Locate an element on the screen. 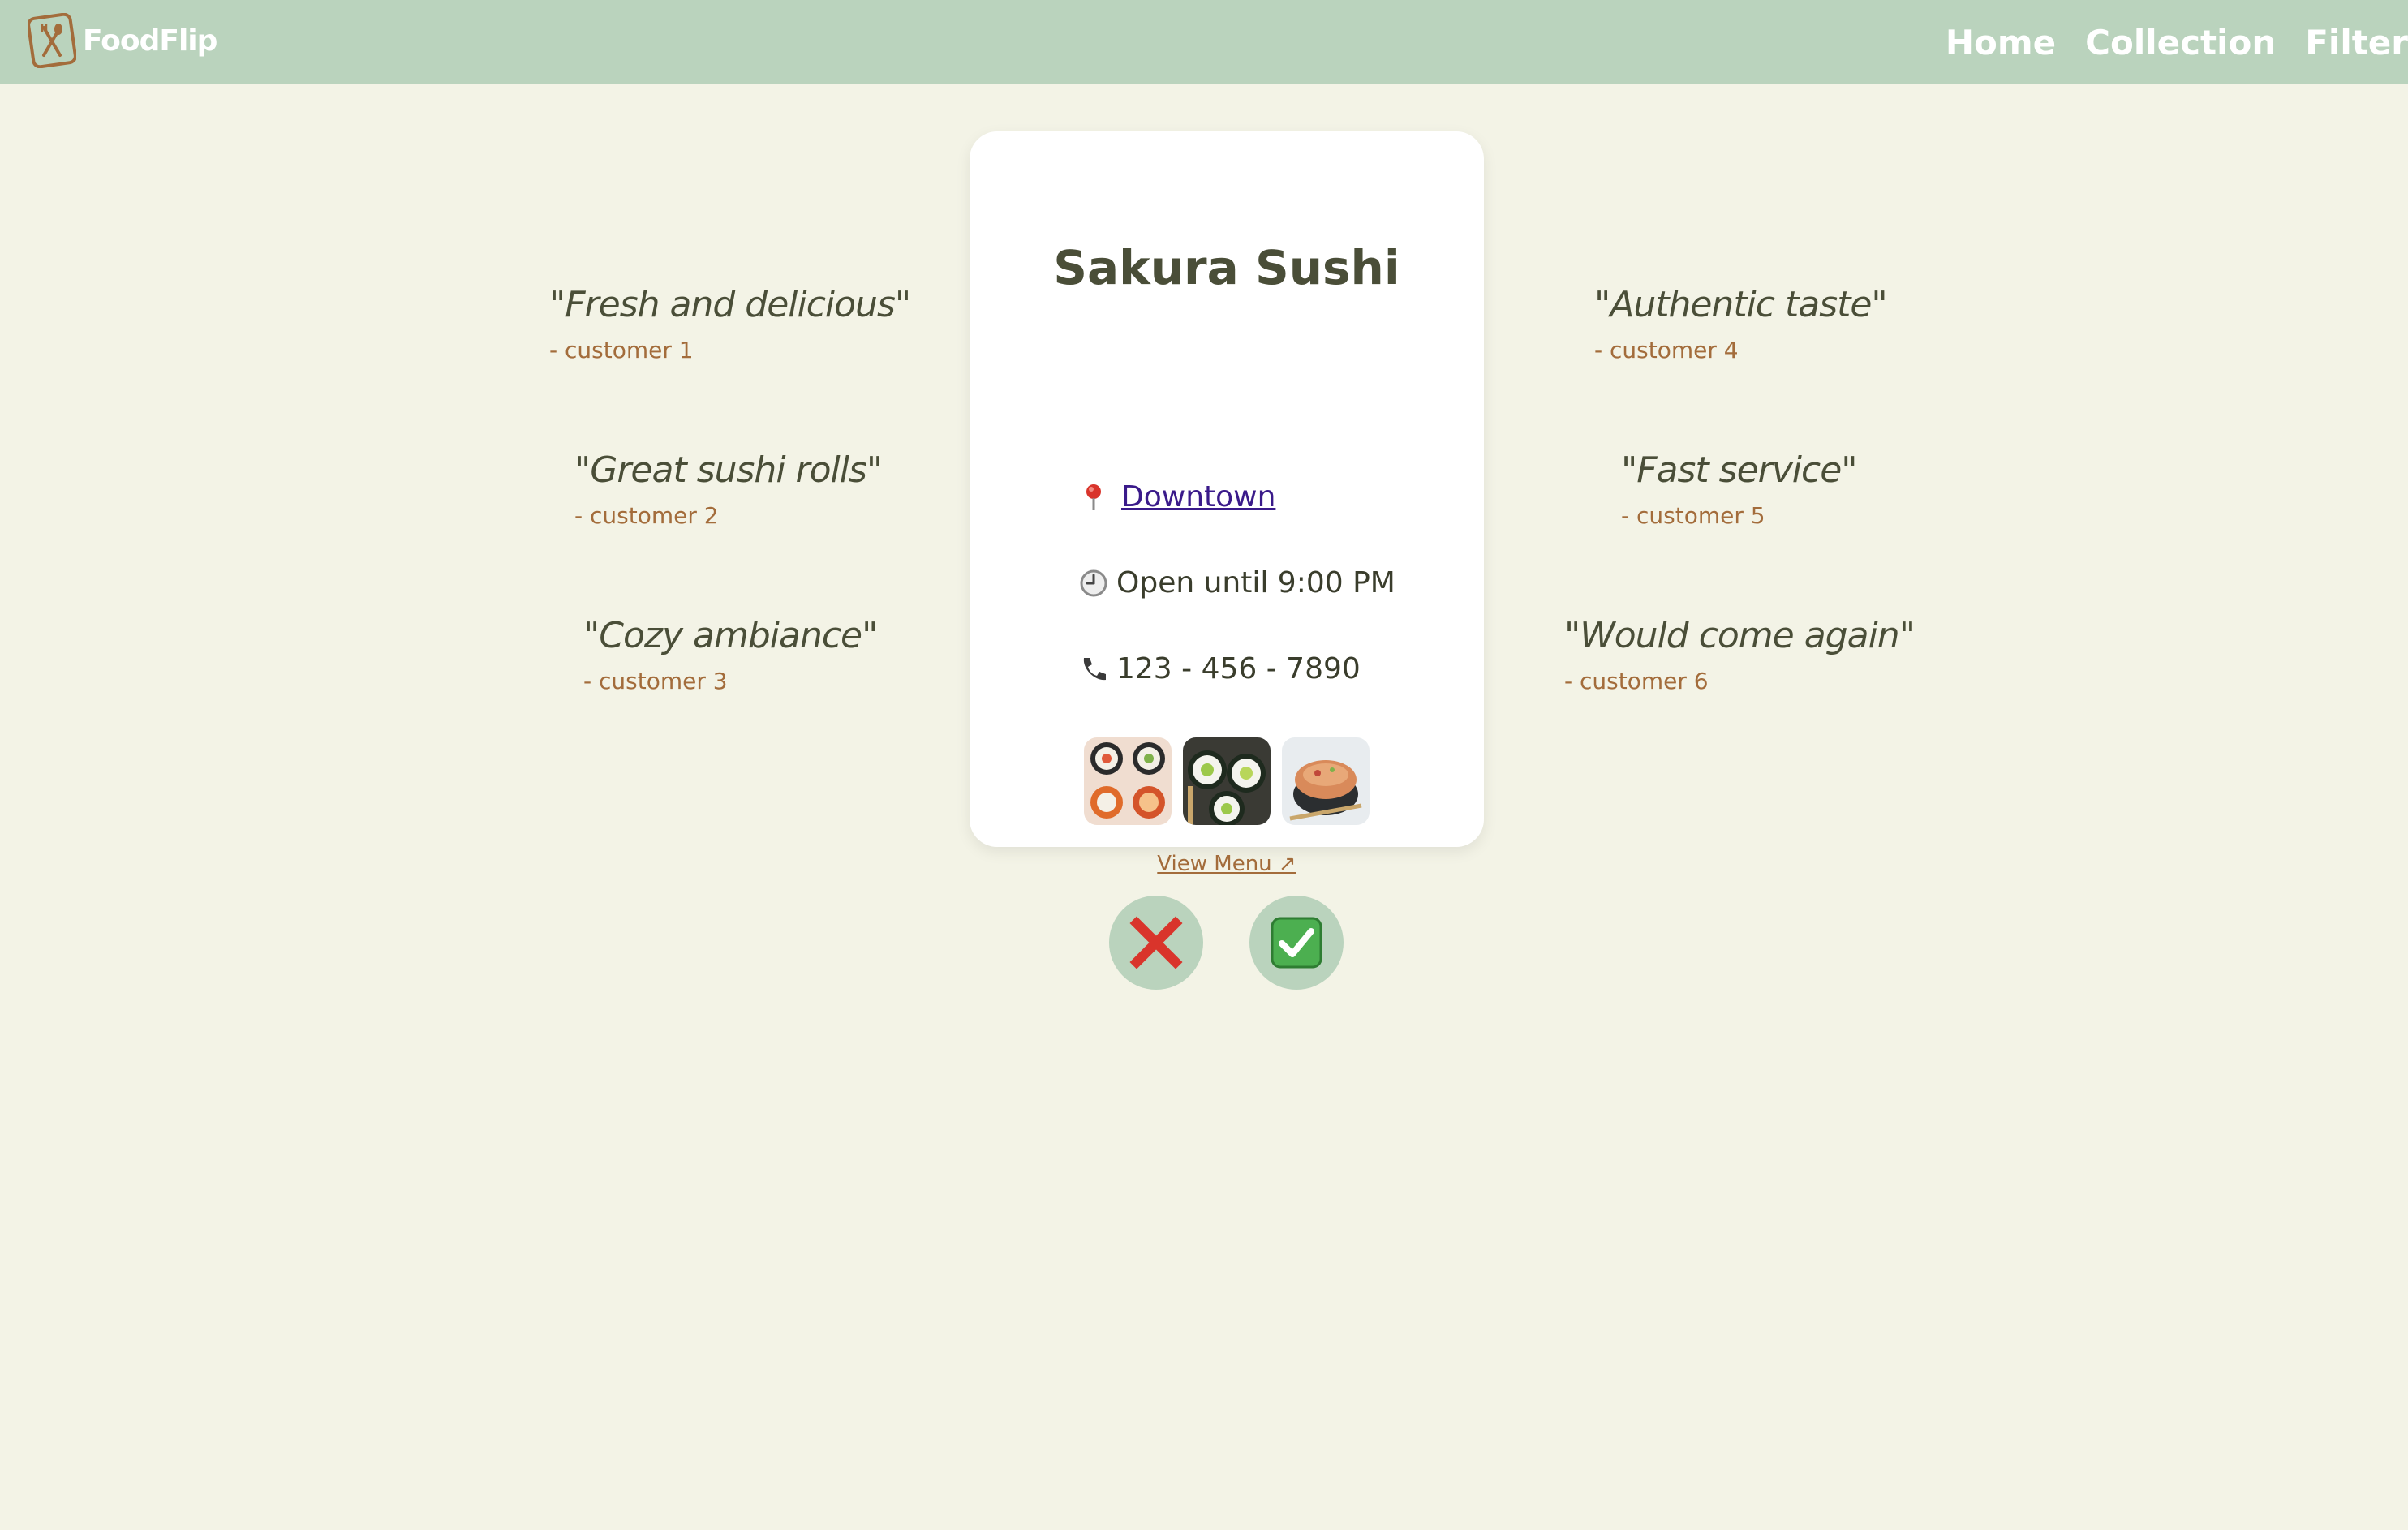 The width and height of the screenshot is (2408, 1530). review-quote: "Authentic taste" is located at coordinates (1741, 304).